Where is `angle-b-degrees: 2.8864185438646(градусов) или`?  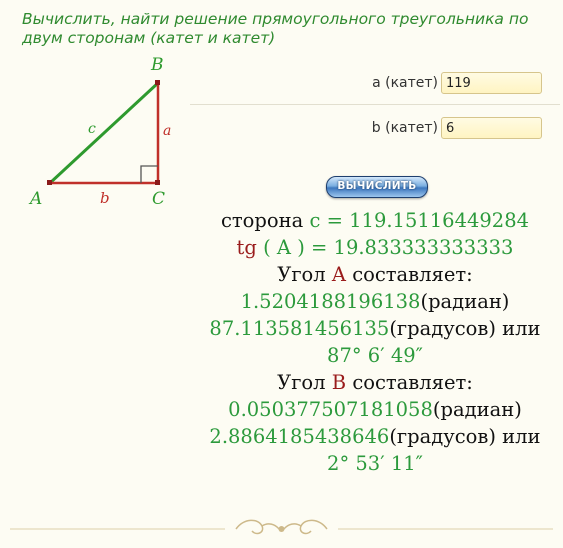 angle-b-degrees: 2.8864185438646(градусов) или is located at coordinates (375, 436).